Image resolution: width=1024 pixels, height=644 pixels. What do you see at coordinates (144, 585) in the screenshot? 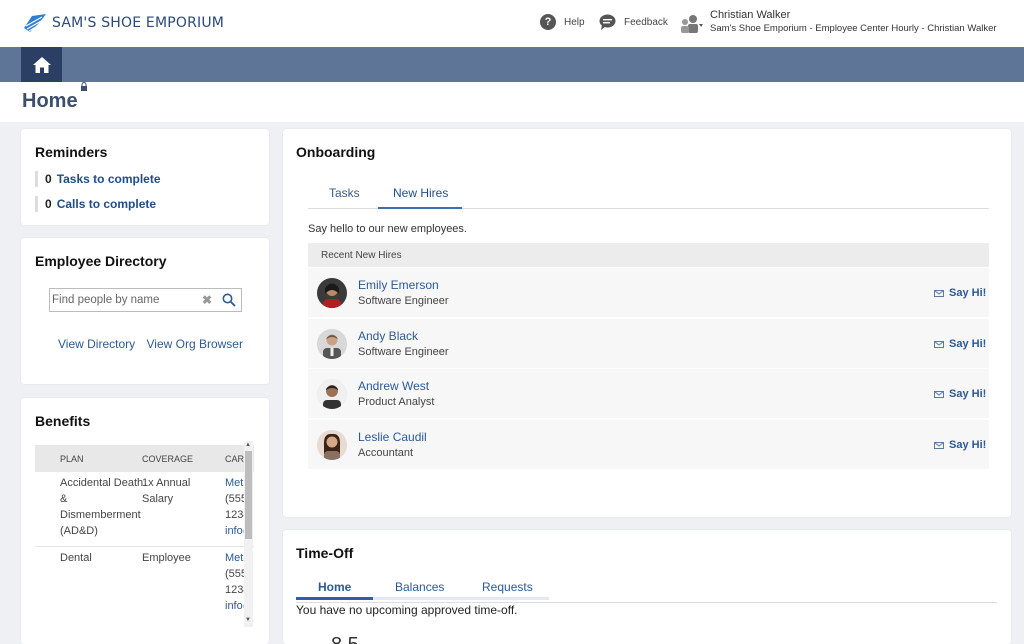
I see `table-row: Dental Employee MetLife (555) 1234 info@` at bounding box center [144, 585].